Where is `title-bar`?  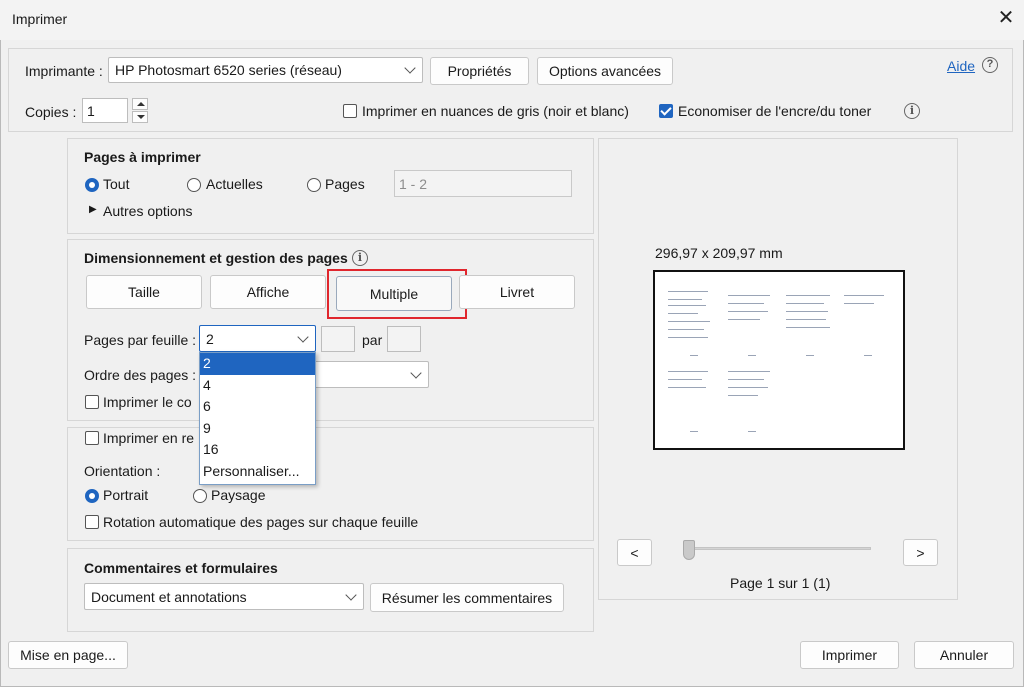 title-bar is located at coordinates (512, 20).